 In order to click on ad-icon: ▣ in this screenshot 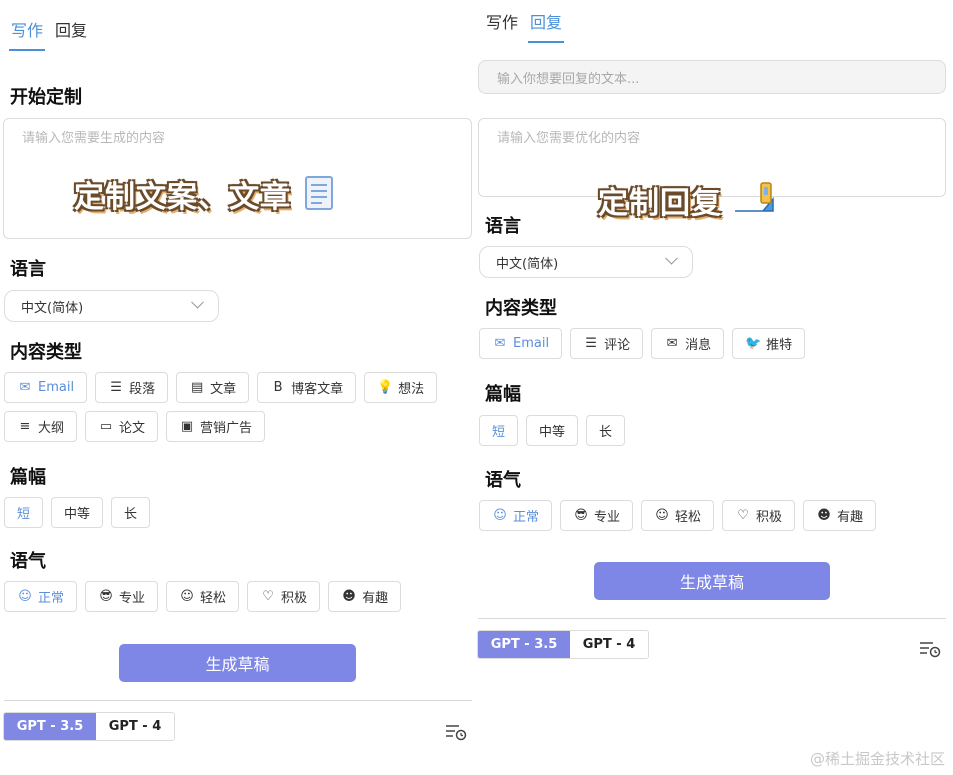, I will do `click(187, 426)`.